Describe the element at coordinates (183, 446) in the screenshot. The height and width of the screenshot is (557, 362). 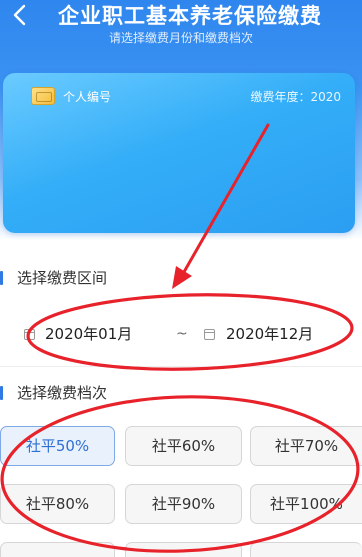
I see `level-option-60: 社平60%` at that location.